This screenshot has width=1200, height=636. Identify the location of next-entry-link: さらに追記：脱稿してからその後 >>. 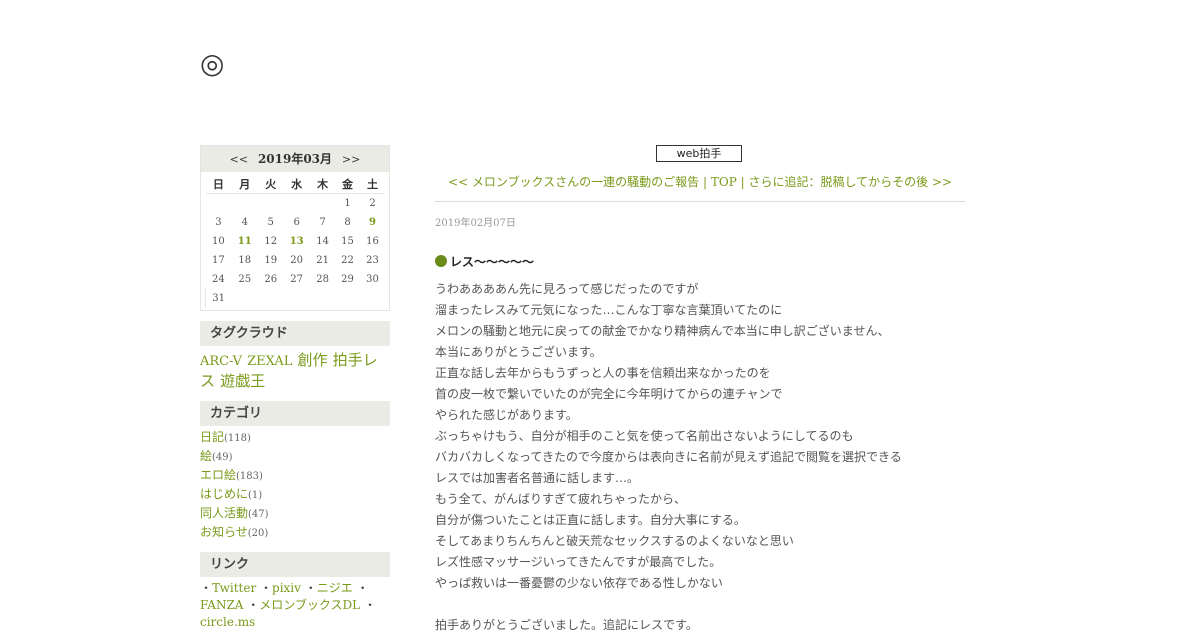
(850, 182).